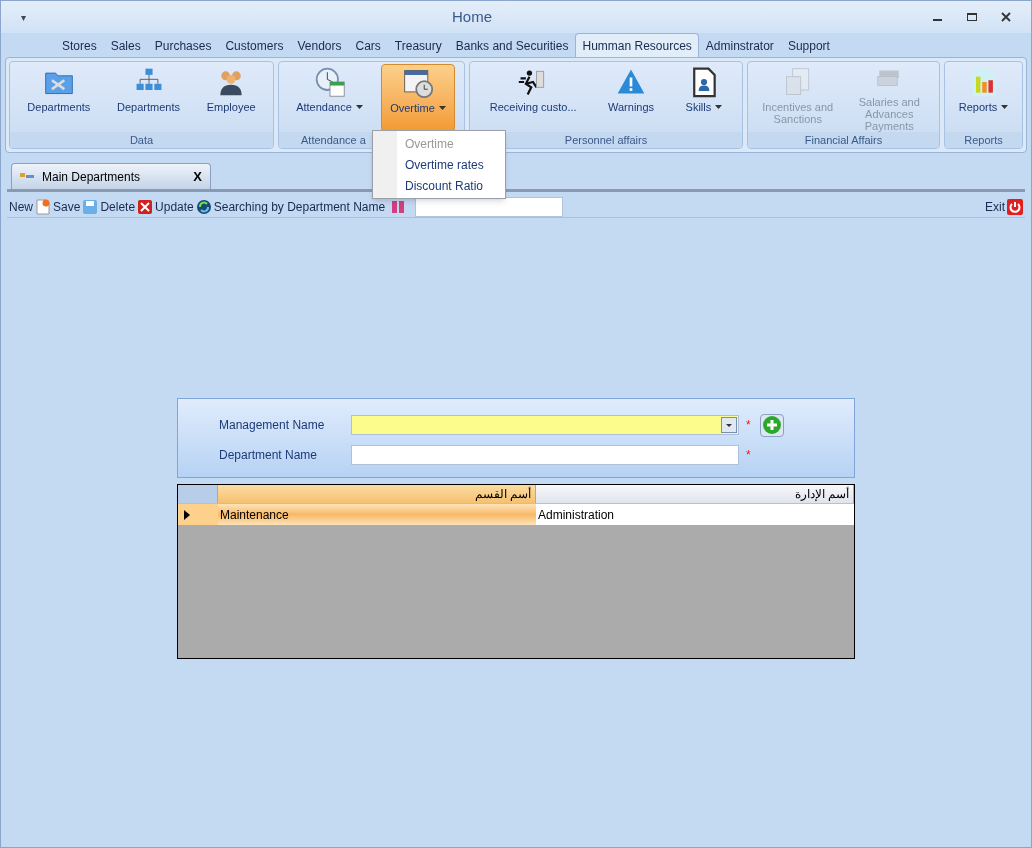  Describe the element at coordinates (1006, 17) in the screenshot. I see `close-icon` at that location.